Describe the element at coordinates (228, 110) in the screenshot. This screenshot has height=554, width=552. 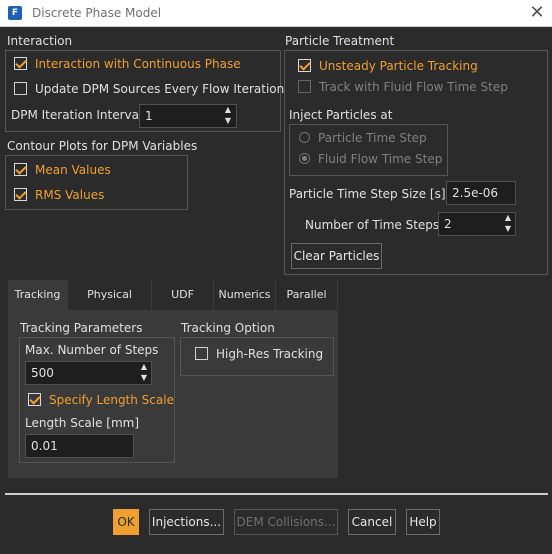
I see `spin-up-icon: ▲` at that location.